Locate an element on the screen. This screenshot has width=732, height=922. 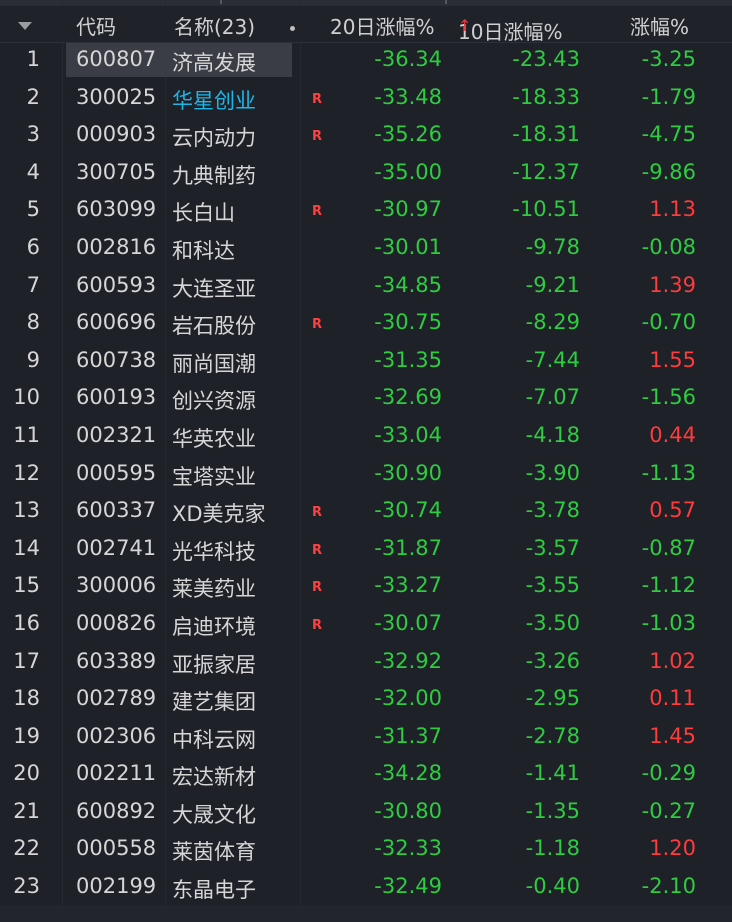
table-row: 4 300705 九典制药 -35.00 -12.37 -9.86 is located at coordinates (366, 173).